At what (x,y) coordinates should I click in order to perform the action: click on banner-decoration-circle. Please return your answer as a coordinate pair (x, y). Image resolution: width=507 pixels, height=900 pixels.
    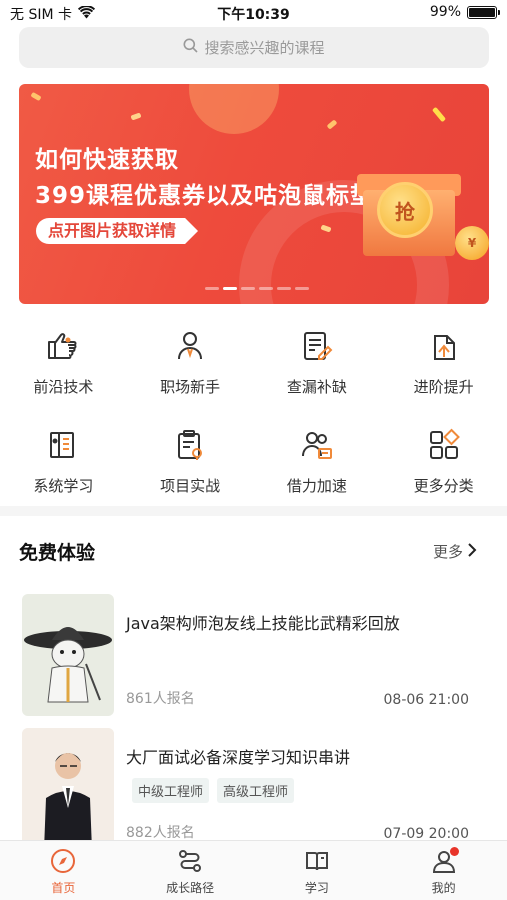
    Looking at the image, I should click on (234, 109).